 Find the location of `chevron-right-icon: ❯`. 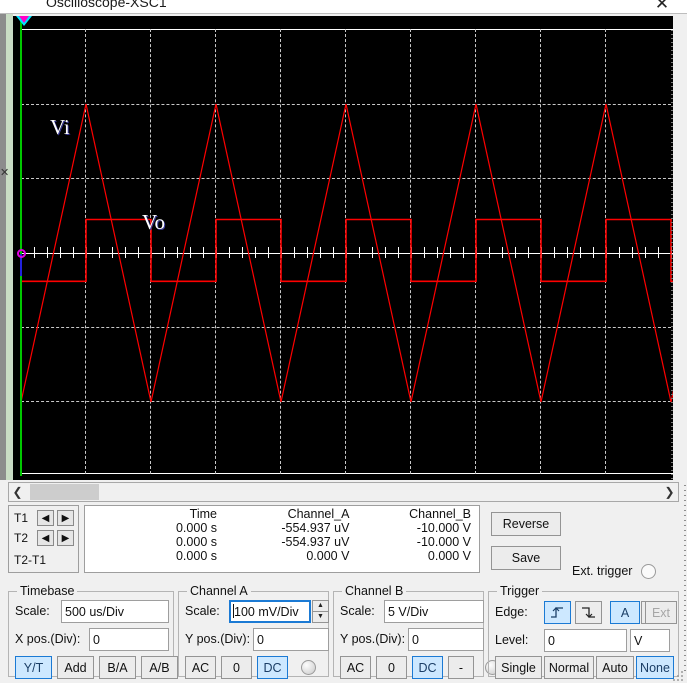

chevron-right-icon: ❯ is located at coordinates (669, 492).